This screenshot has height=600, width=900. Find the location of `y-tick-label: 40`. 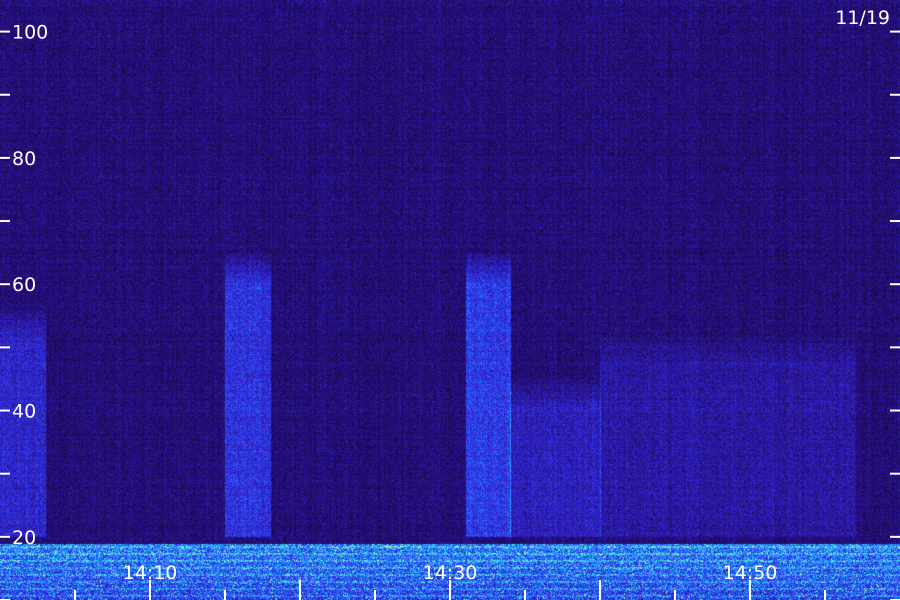

y-tick-label: 40 is located at coordinates (24, 412).